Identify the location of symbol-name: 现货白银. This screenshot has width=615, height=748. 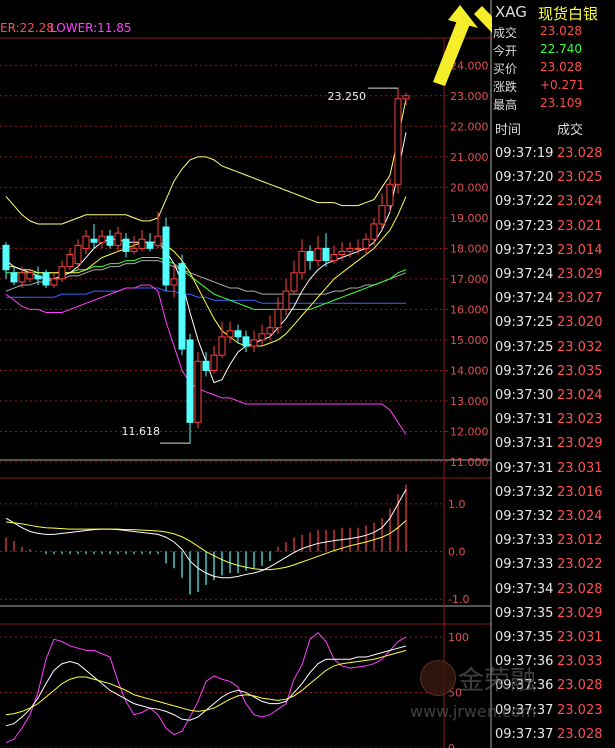
(568, 14).